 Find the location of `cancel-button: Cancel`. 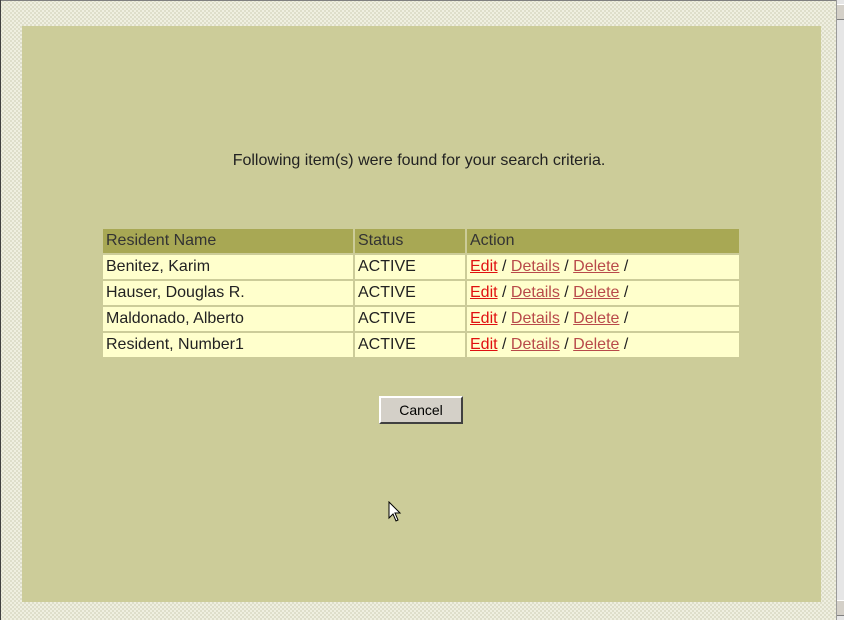

cancel-button: Cancel is located at coordinates (421, 410).